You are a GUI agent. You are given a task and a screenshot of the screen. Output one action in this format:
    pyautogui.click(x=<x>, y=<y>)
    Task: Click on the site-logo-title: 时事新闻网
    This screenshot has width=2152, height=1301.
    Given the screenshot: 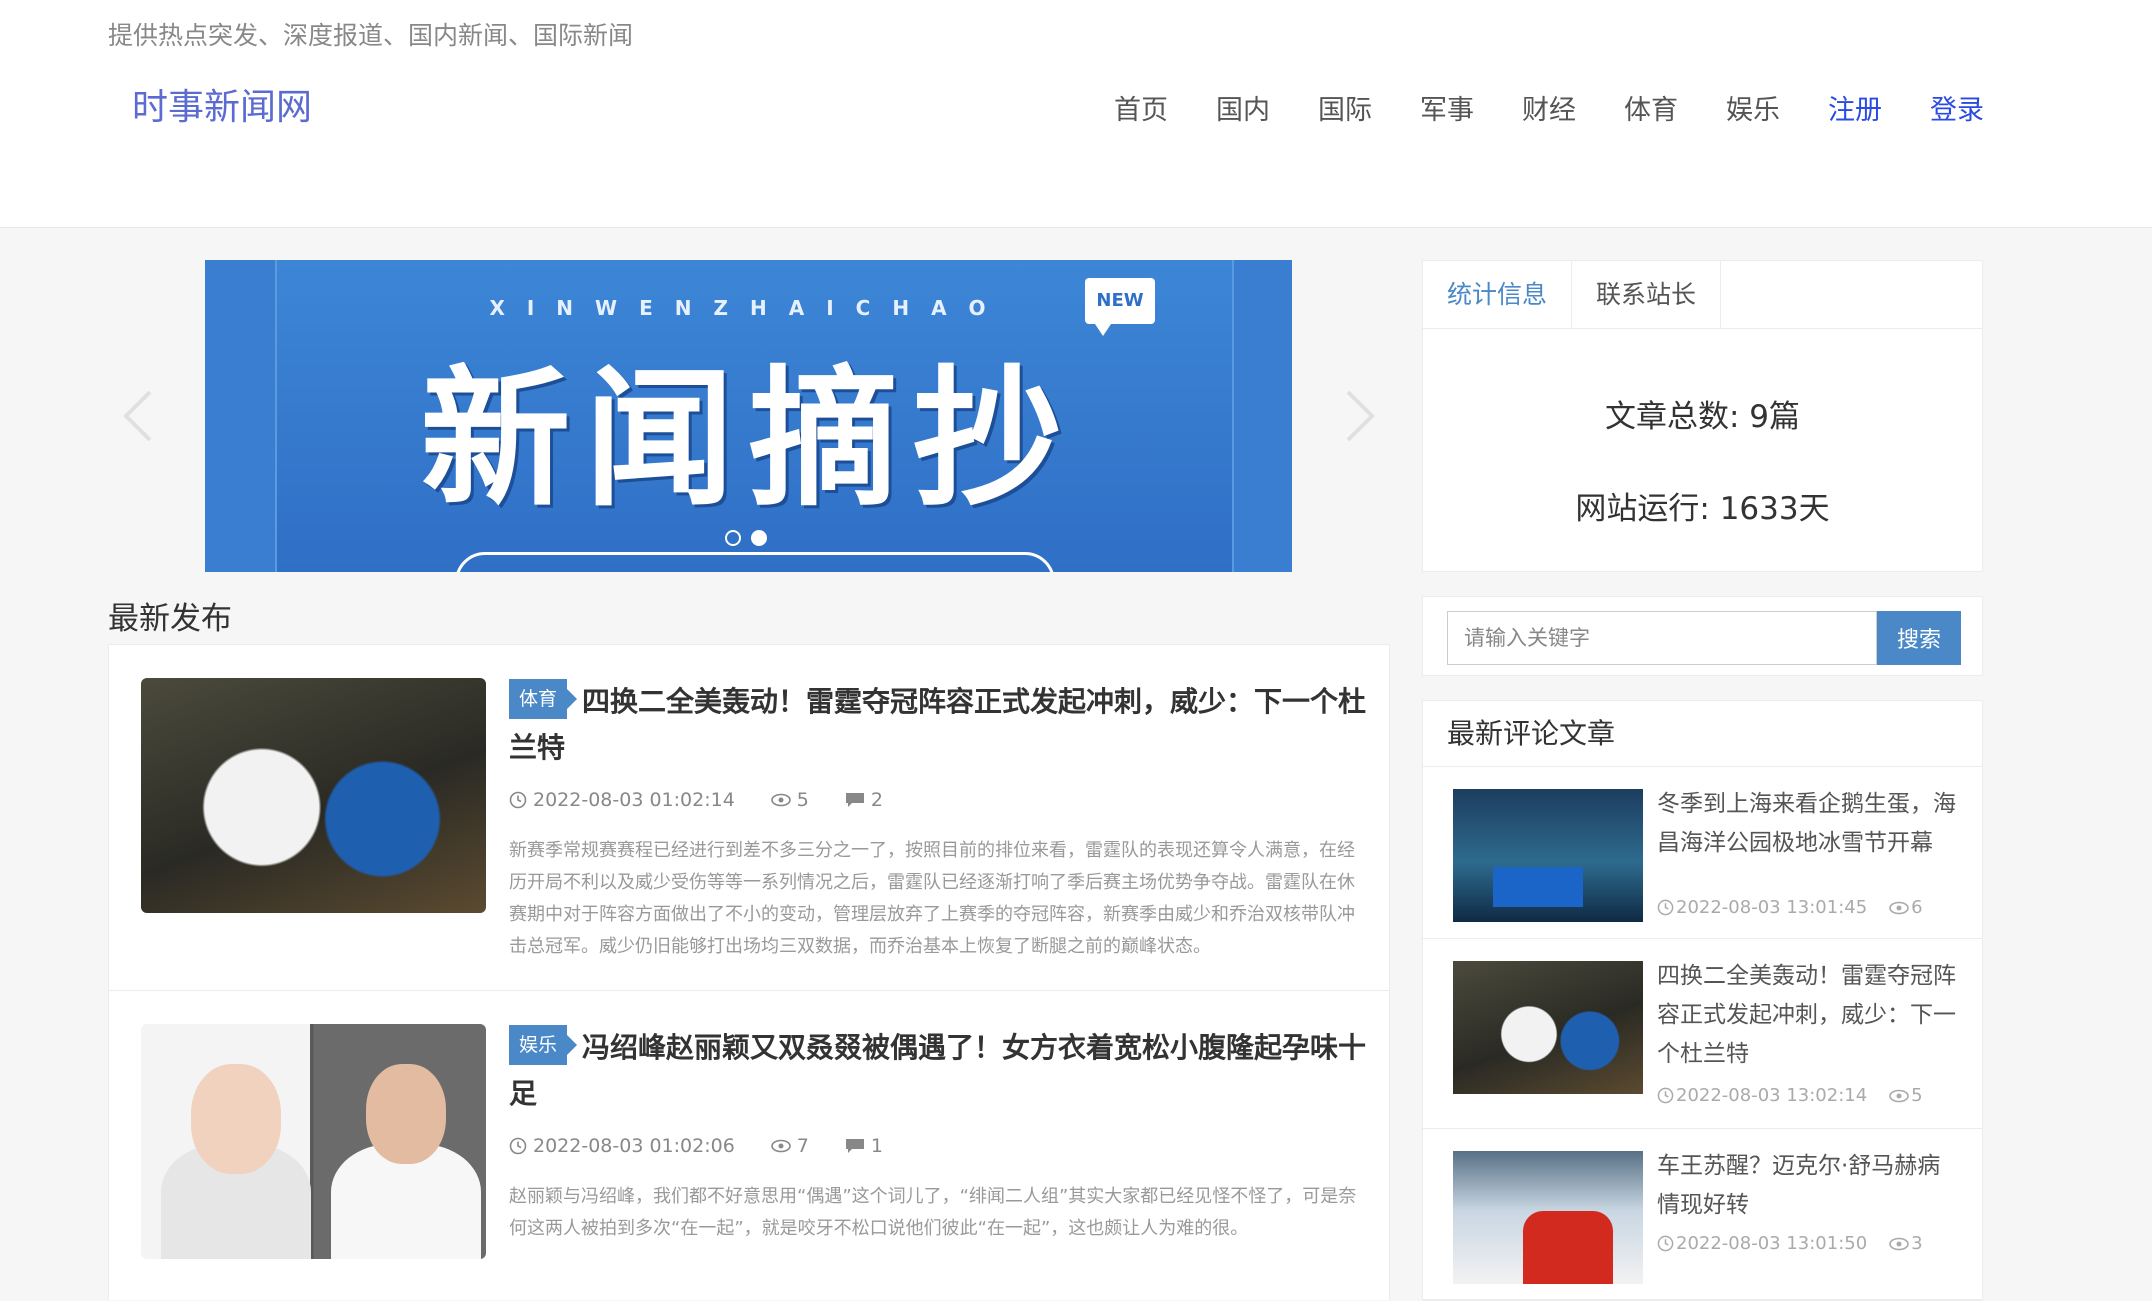 What is the action you would take?
    pyautogui.click(x=222, y=104)
    